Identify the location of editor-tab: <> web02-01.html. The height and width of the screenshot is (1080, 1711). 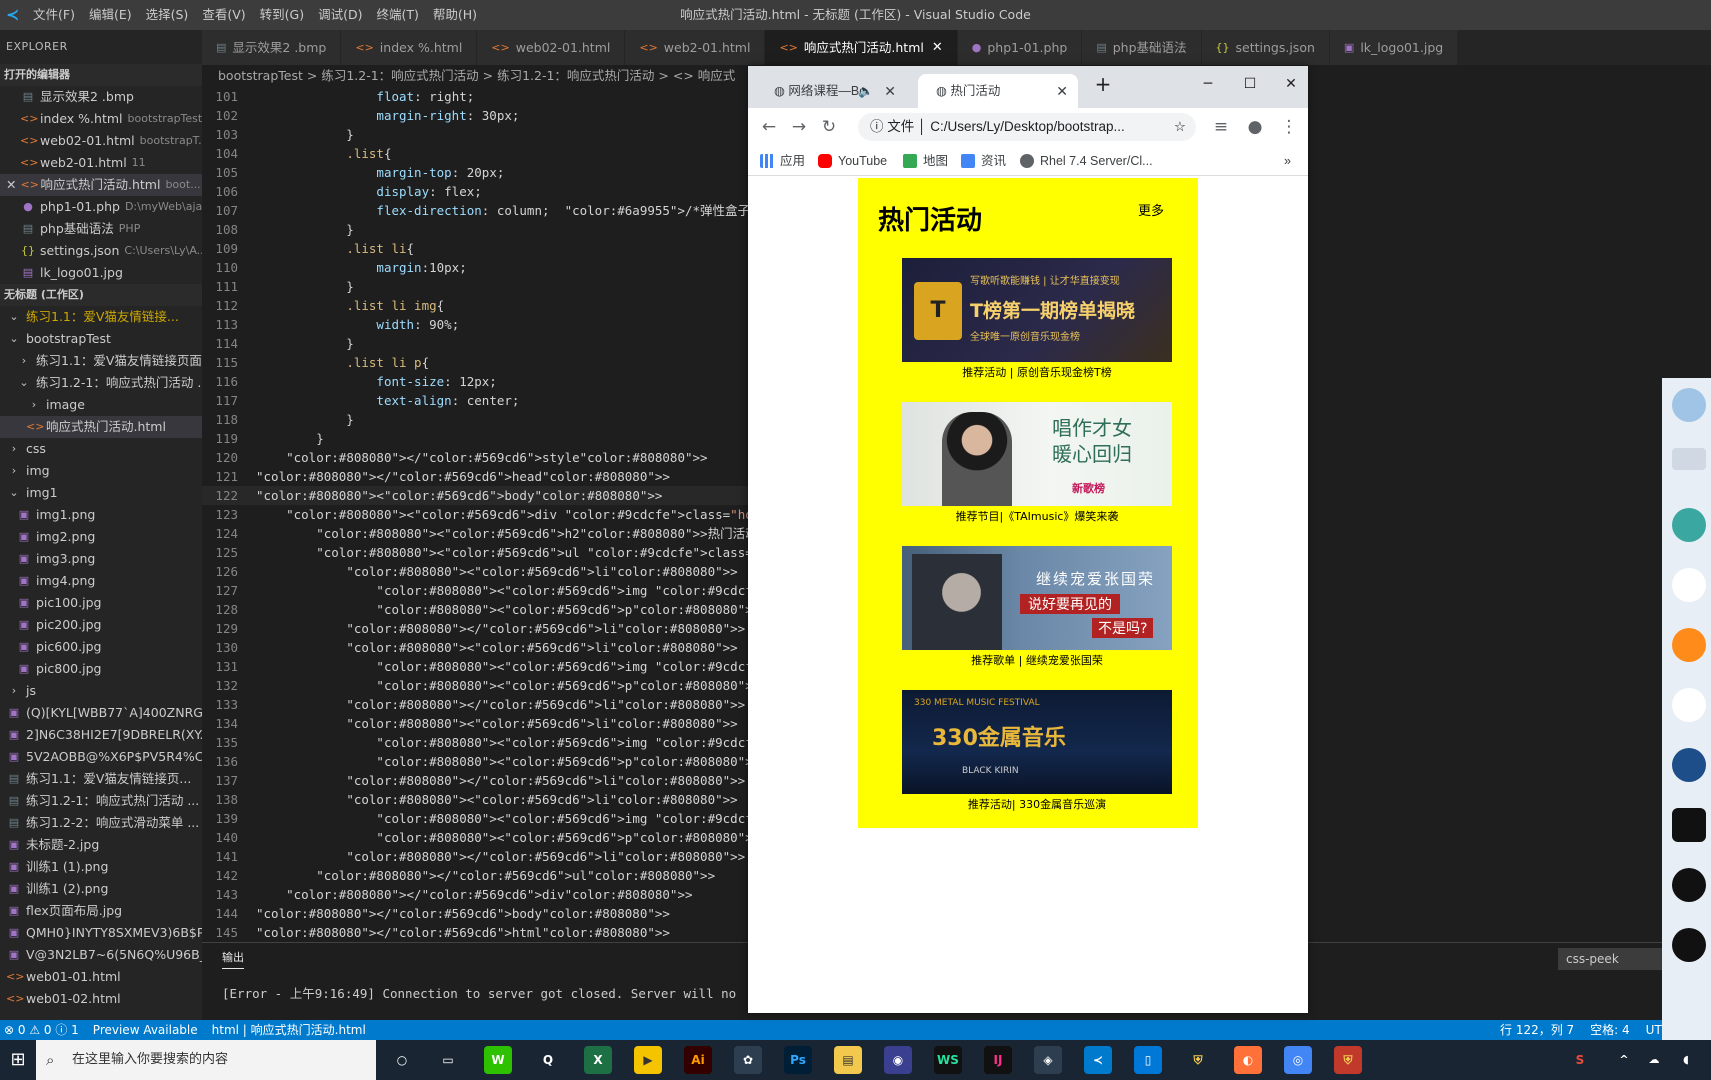
(551, 47).